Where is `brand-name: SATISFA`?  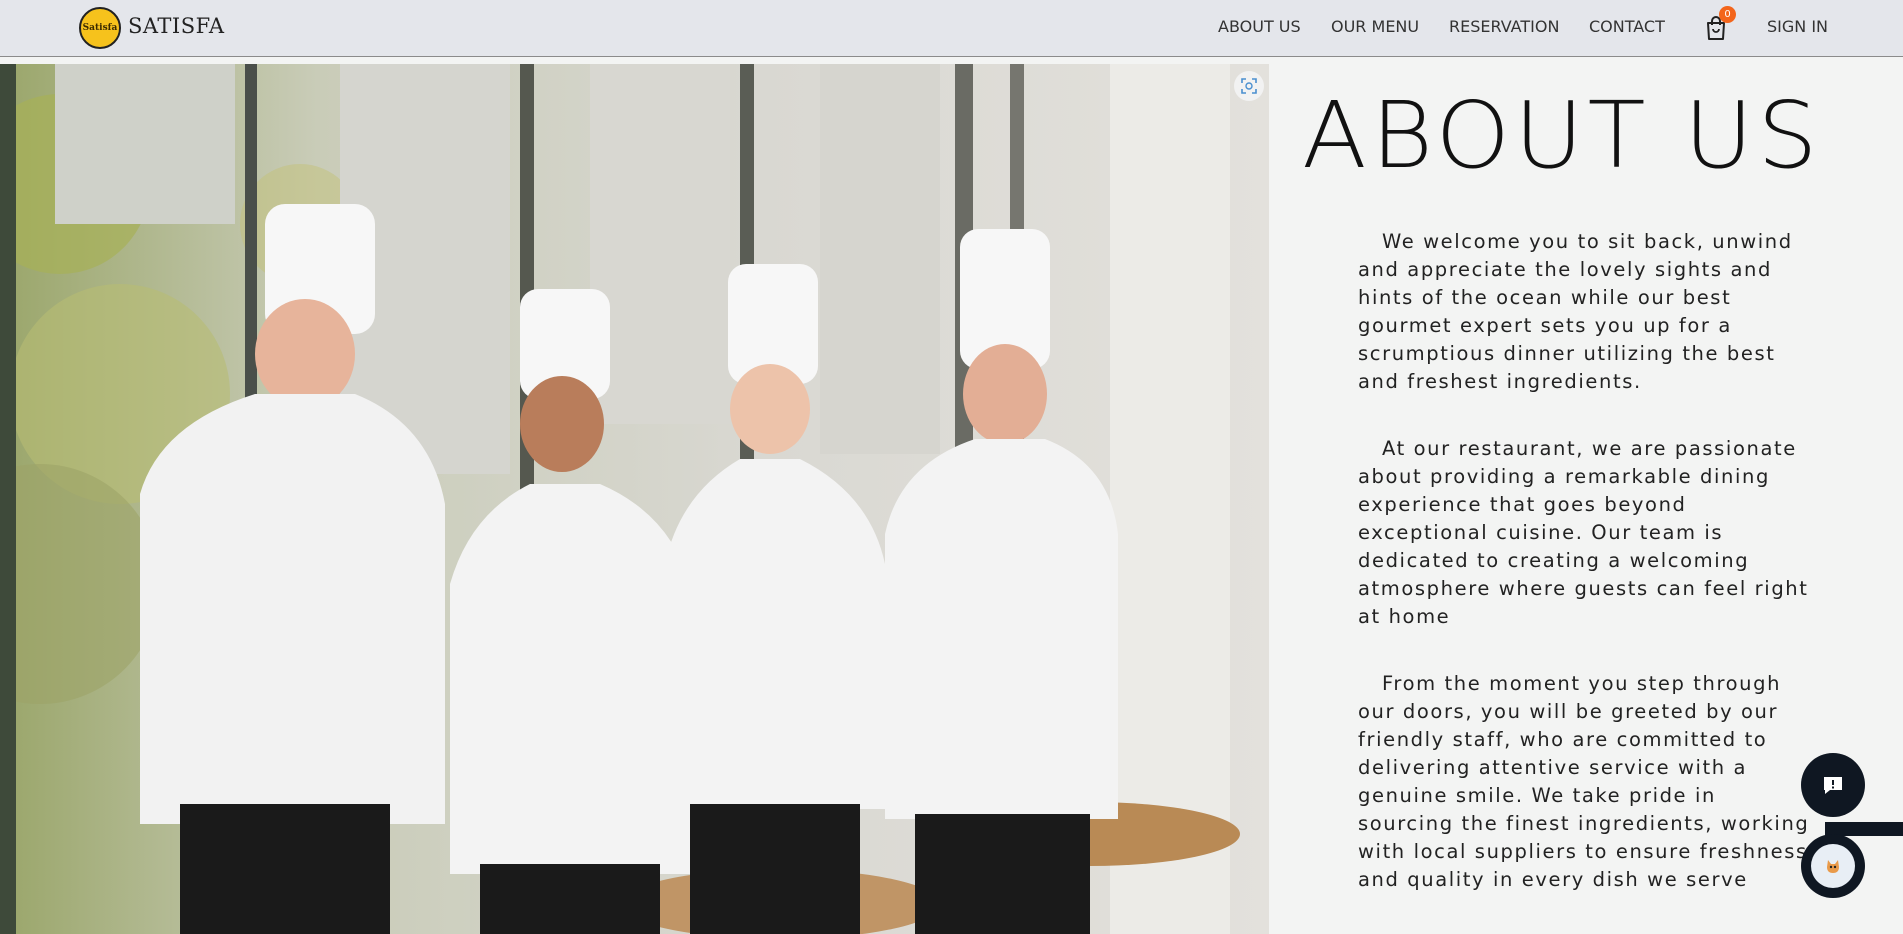 brand-name: SATISFA is located at coordinates (176, 26).